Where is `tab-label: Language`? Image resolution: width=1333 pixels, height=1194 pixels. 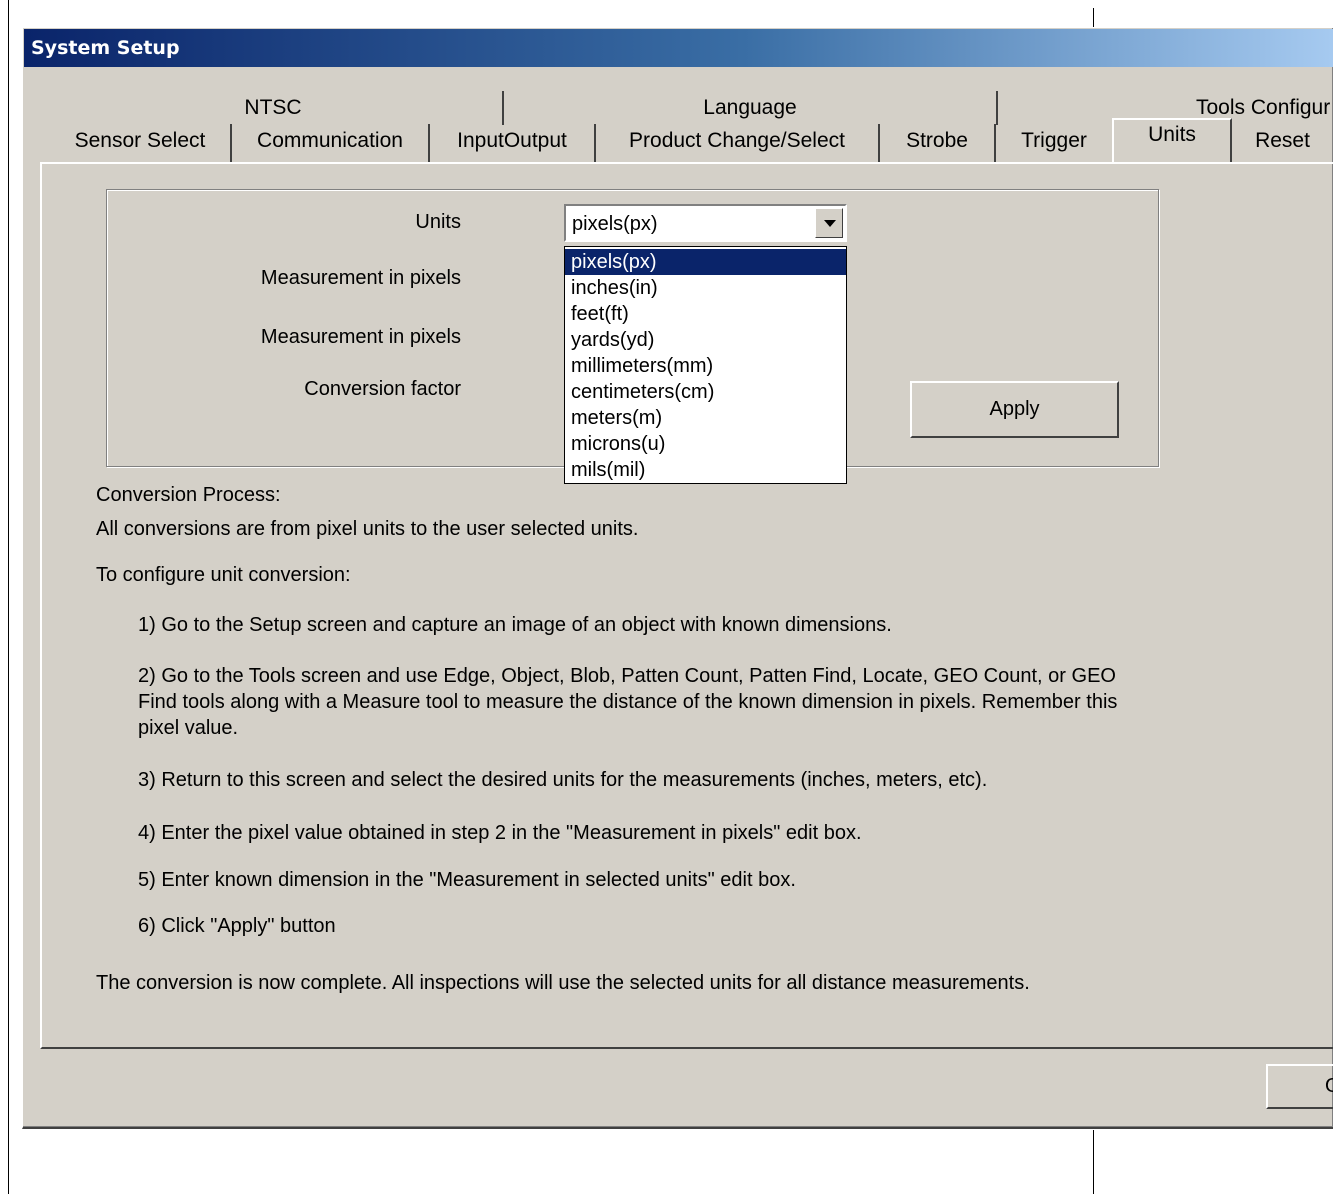
tab-label: Language is located at coordinates (750, 107).